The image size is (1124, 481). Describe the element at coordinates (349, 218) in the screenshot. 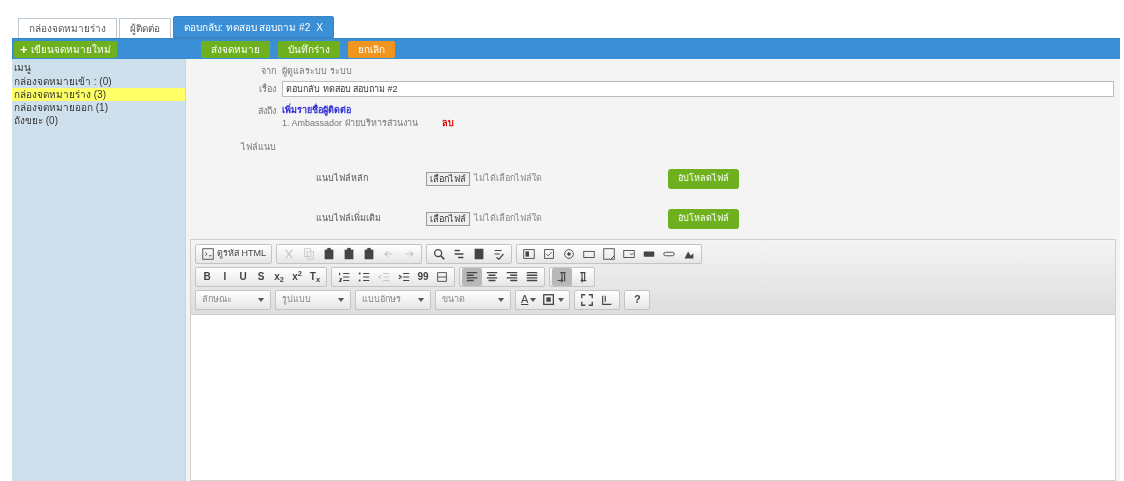

I see `attachment-label: แนบไฟล์เพิ่มเติม` at that location.